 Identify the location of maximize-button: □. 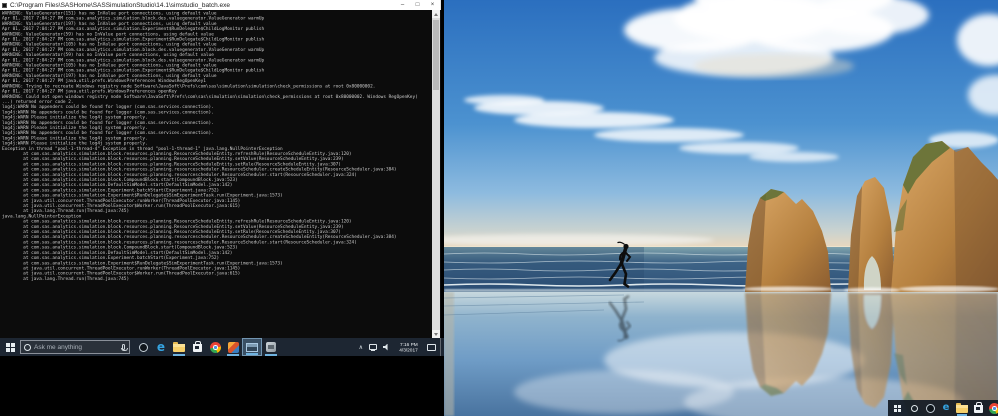
(417, 5).